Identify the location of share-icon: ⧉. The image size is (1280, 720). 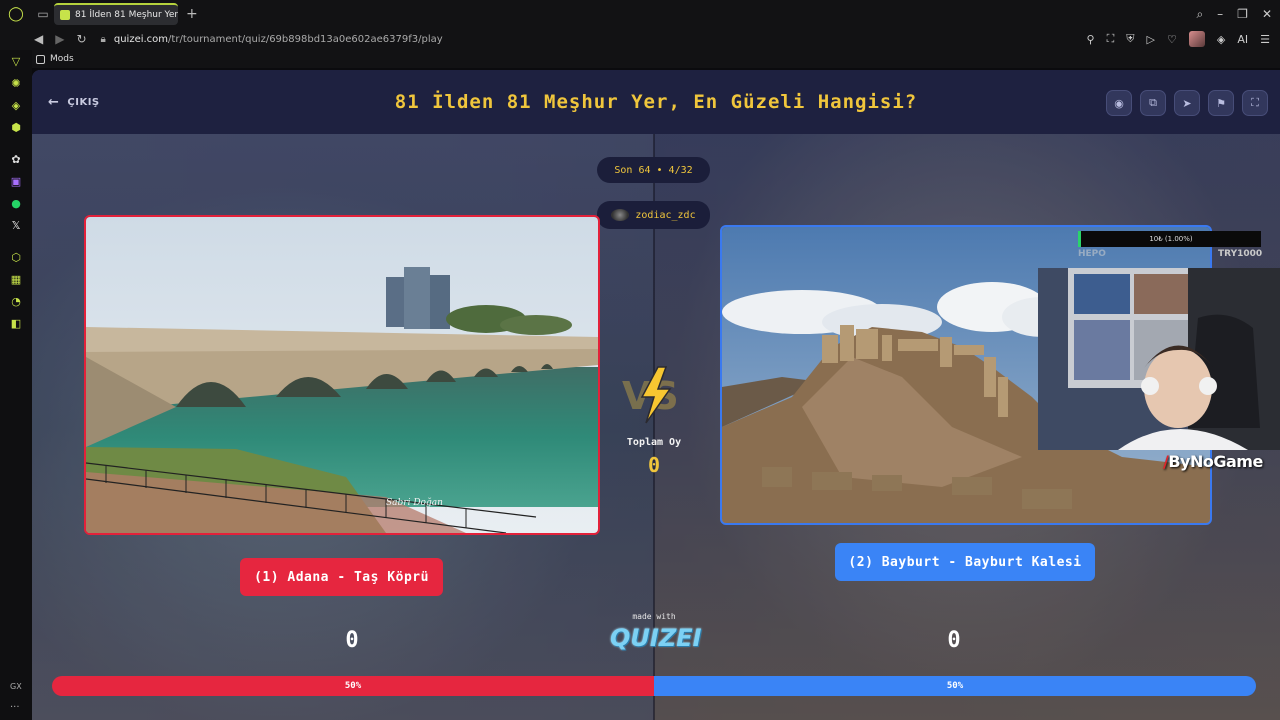
(1153, 103).